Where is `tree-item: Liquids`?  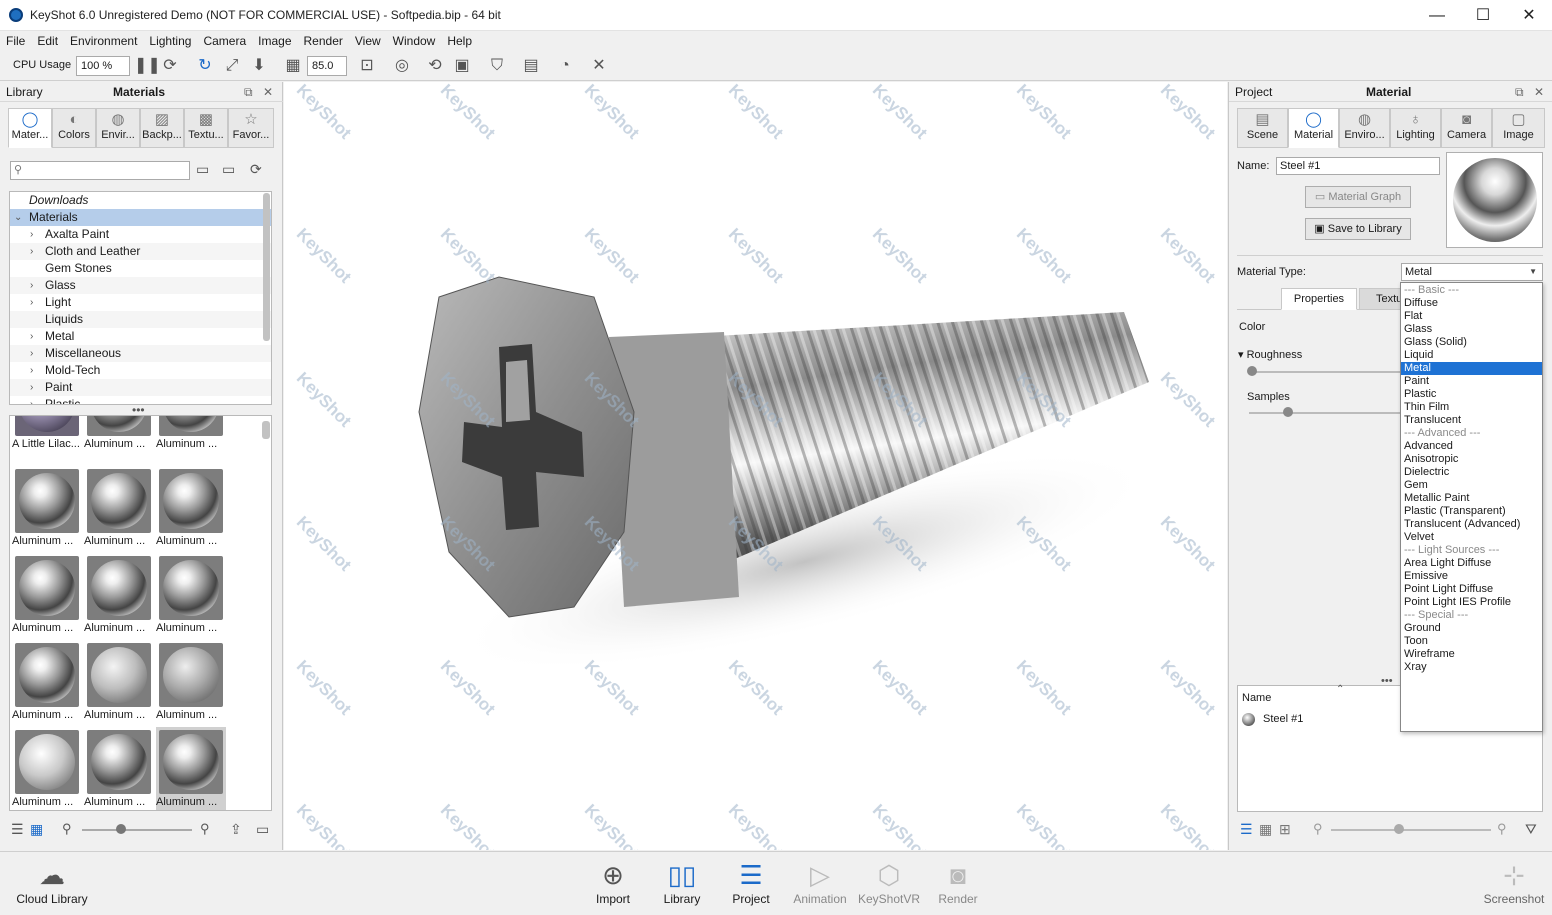
tree-item: Liquids is located at coordinates (140, 319).